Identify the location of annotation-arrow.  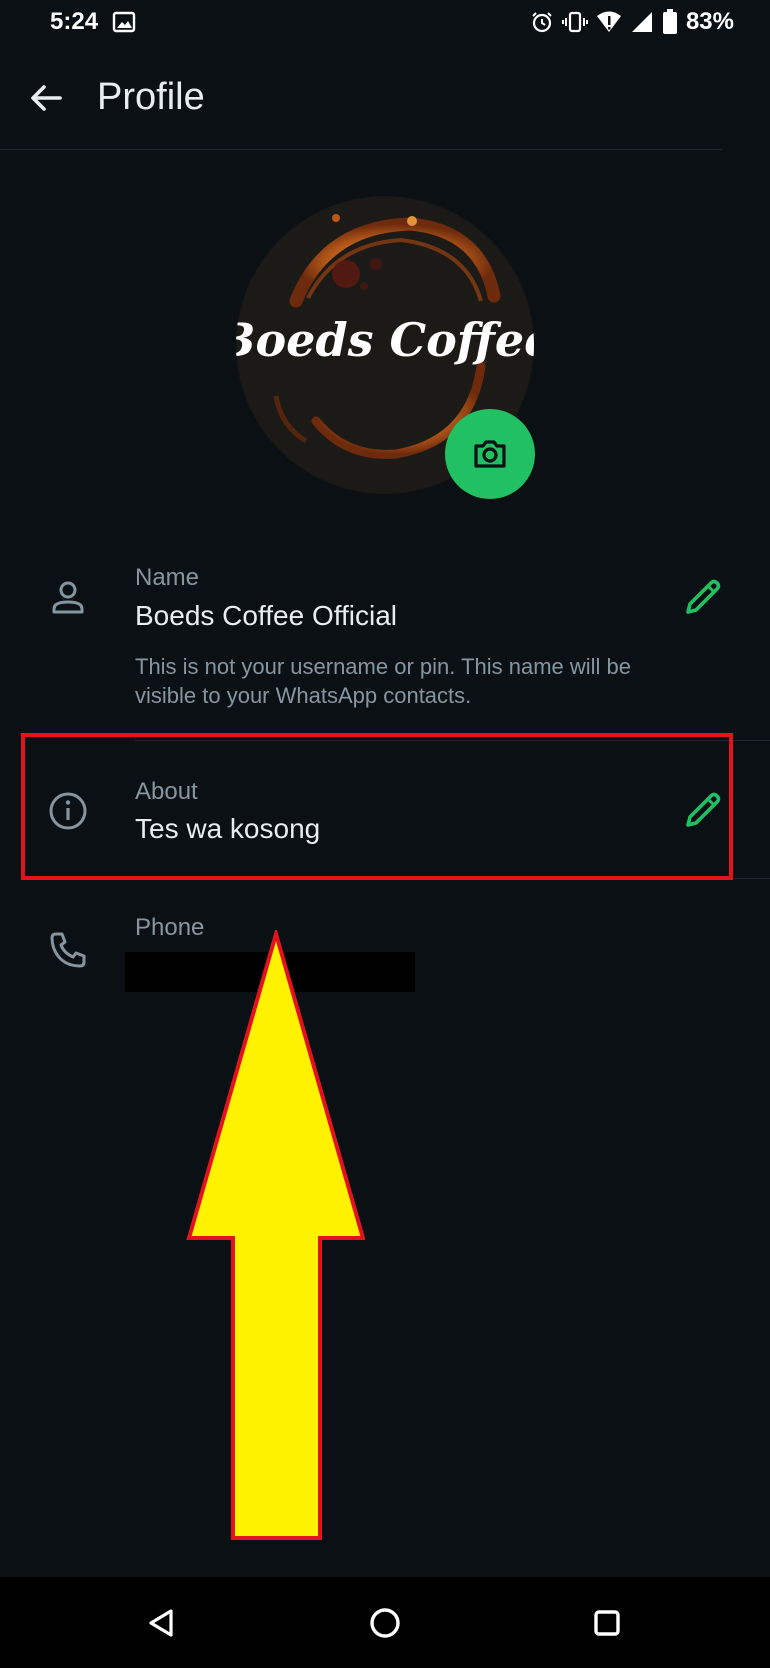
(275, 1236).